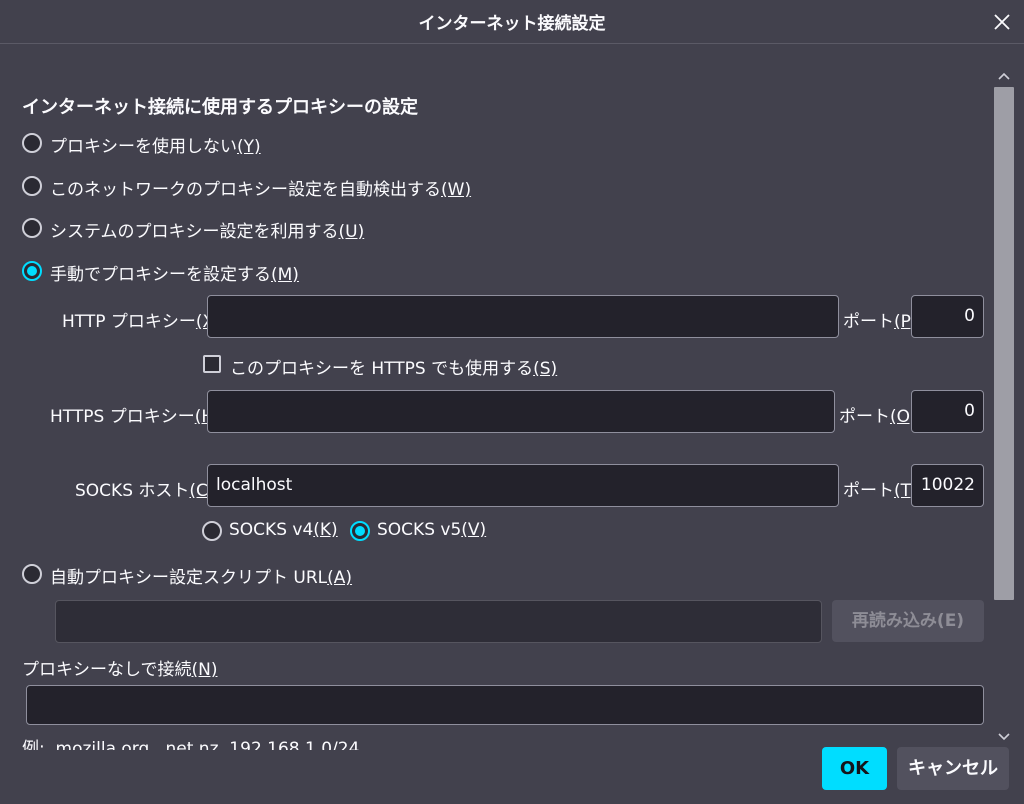  I want to click on radio-no-proxy, so click(32, 143).